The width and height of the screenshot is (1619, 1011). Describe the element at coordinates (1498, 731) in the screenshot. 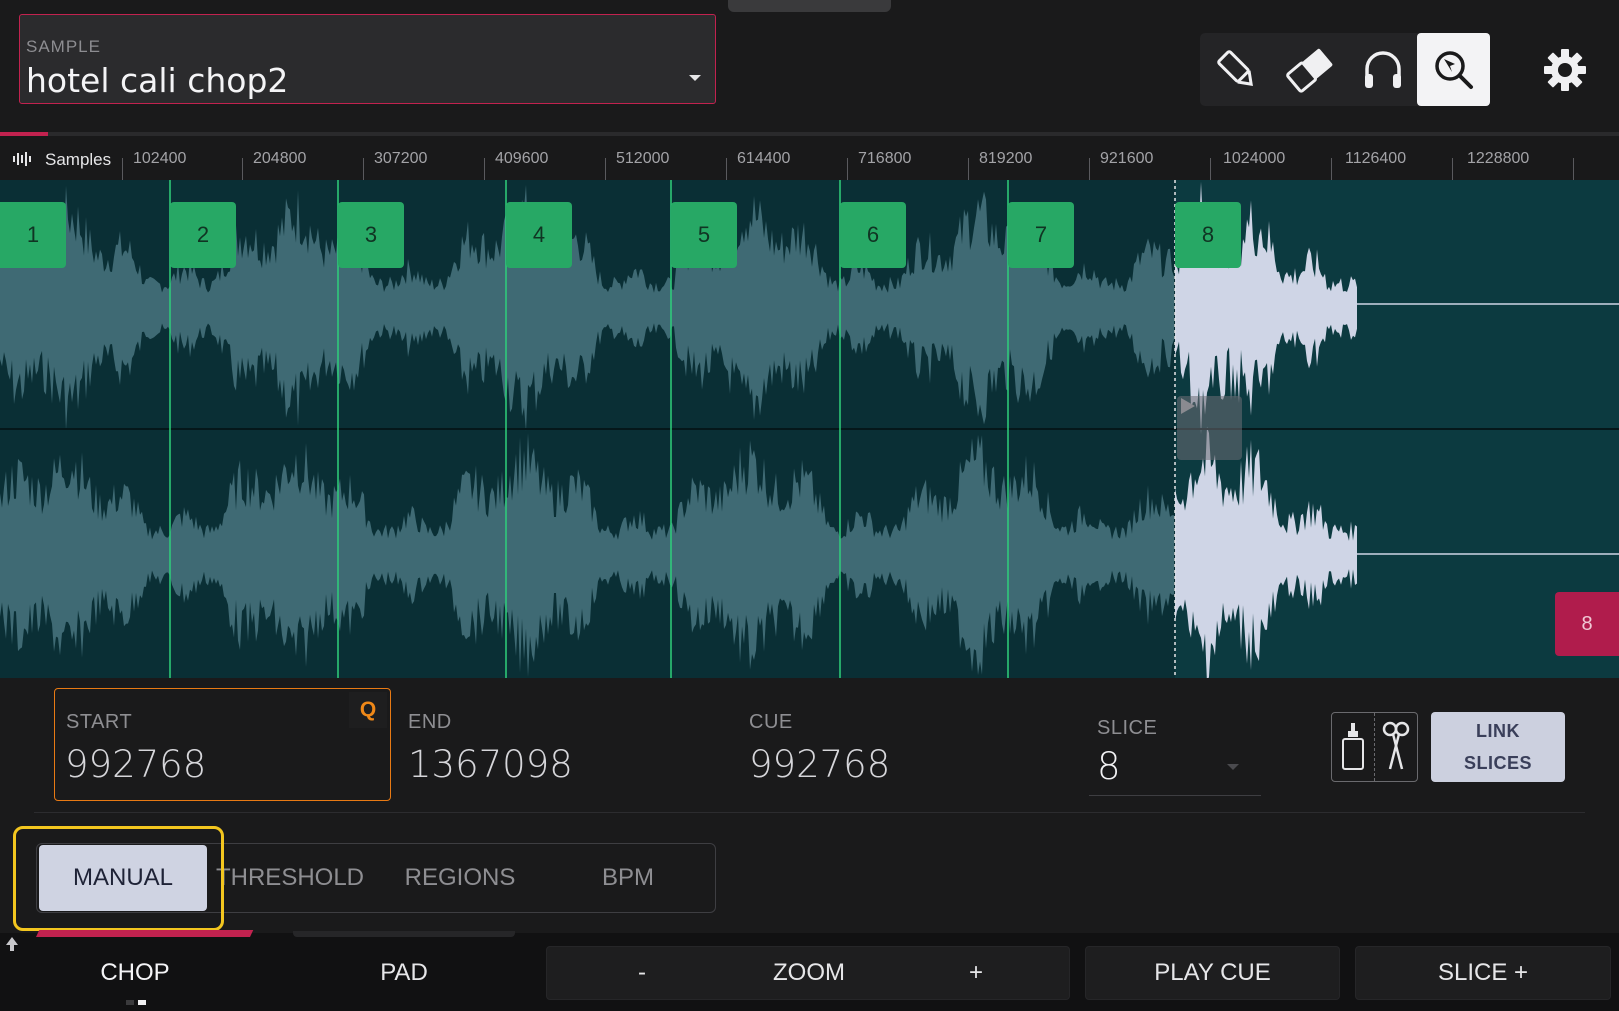

I see `link-slices-line1: LINK` at that location.